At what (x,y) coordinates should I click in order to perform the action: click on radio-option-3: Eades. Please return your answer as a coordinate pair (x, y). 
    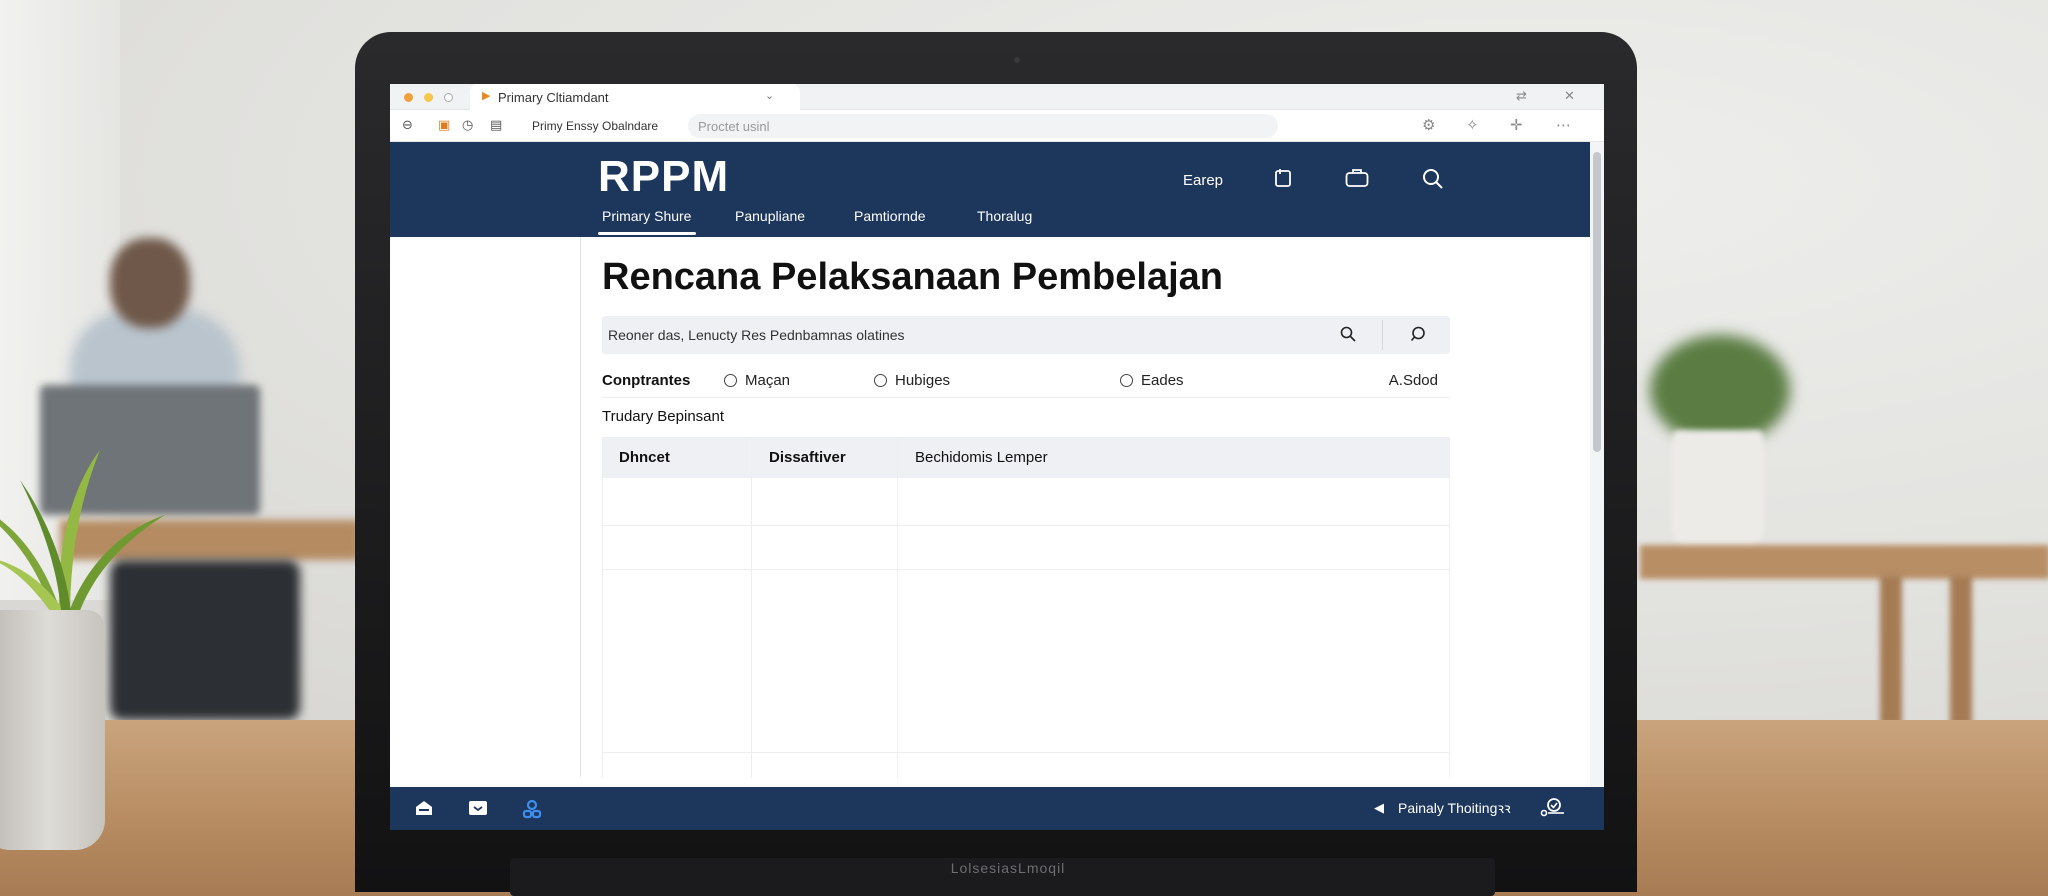
    Looking at the image, I should click on (1152, 380).